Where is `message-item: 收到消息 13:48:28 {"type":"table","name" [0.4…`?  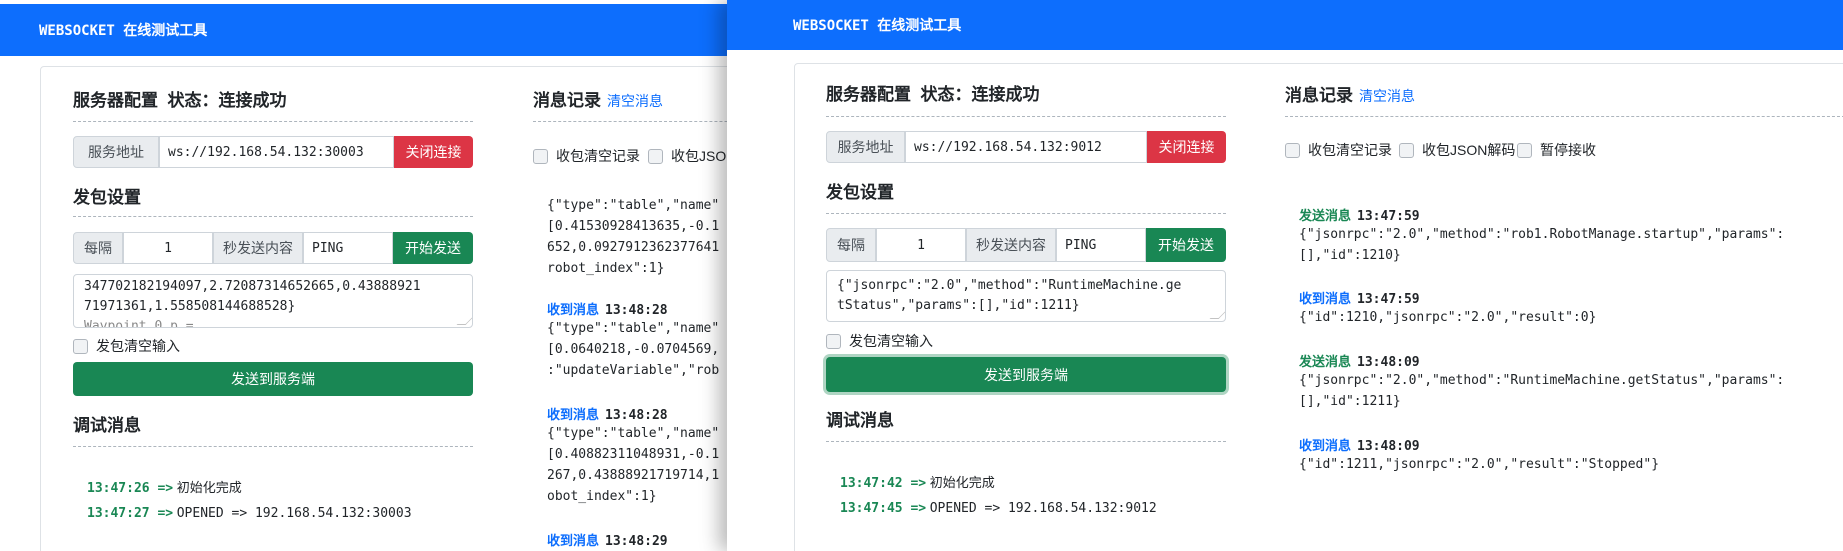
message-item: 收到消息 13:48:28 {"type":"table","name" [0.4… is located at coordinates (647, 455).